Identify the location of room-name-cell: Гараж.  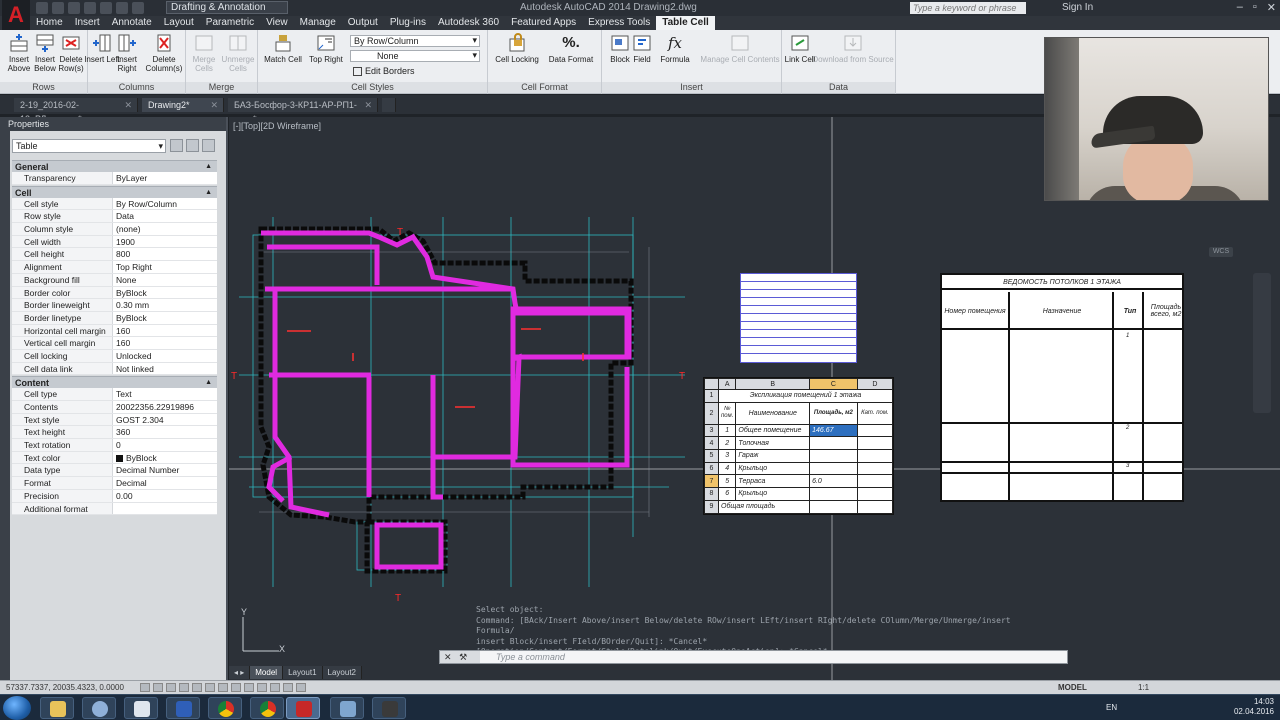
(773, 456).